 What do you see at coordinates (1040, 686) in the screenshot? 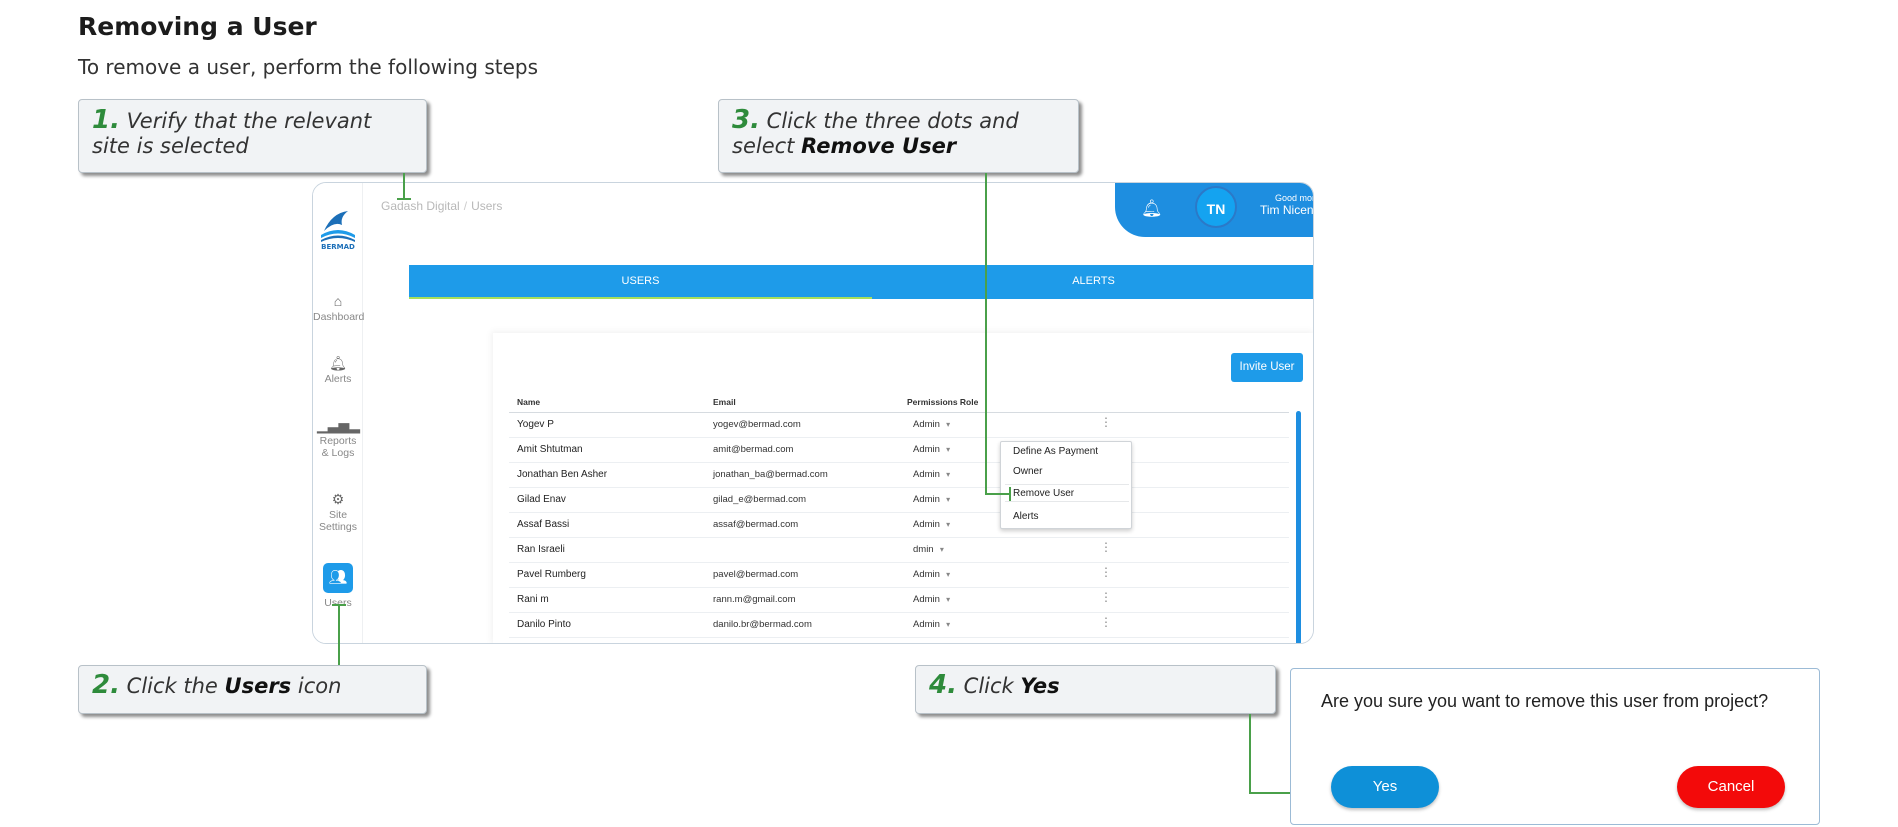
I see `step-bold-text: Yes` at bounding box center [1040, 686].